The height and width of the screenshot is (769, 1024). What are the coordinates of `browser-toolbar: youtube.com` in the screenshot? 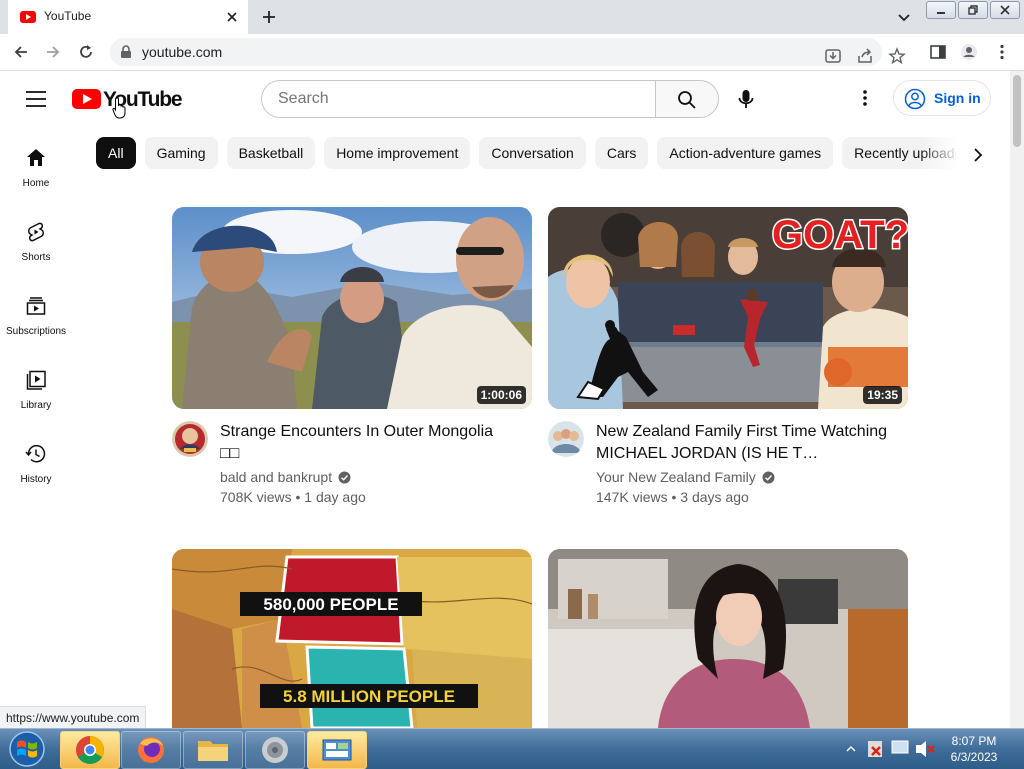 It's located at (512, 52).